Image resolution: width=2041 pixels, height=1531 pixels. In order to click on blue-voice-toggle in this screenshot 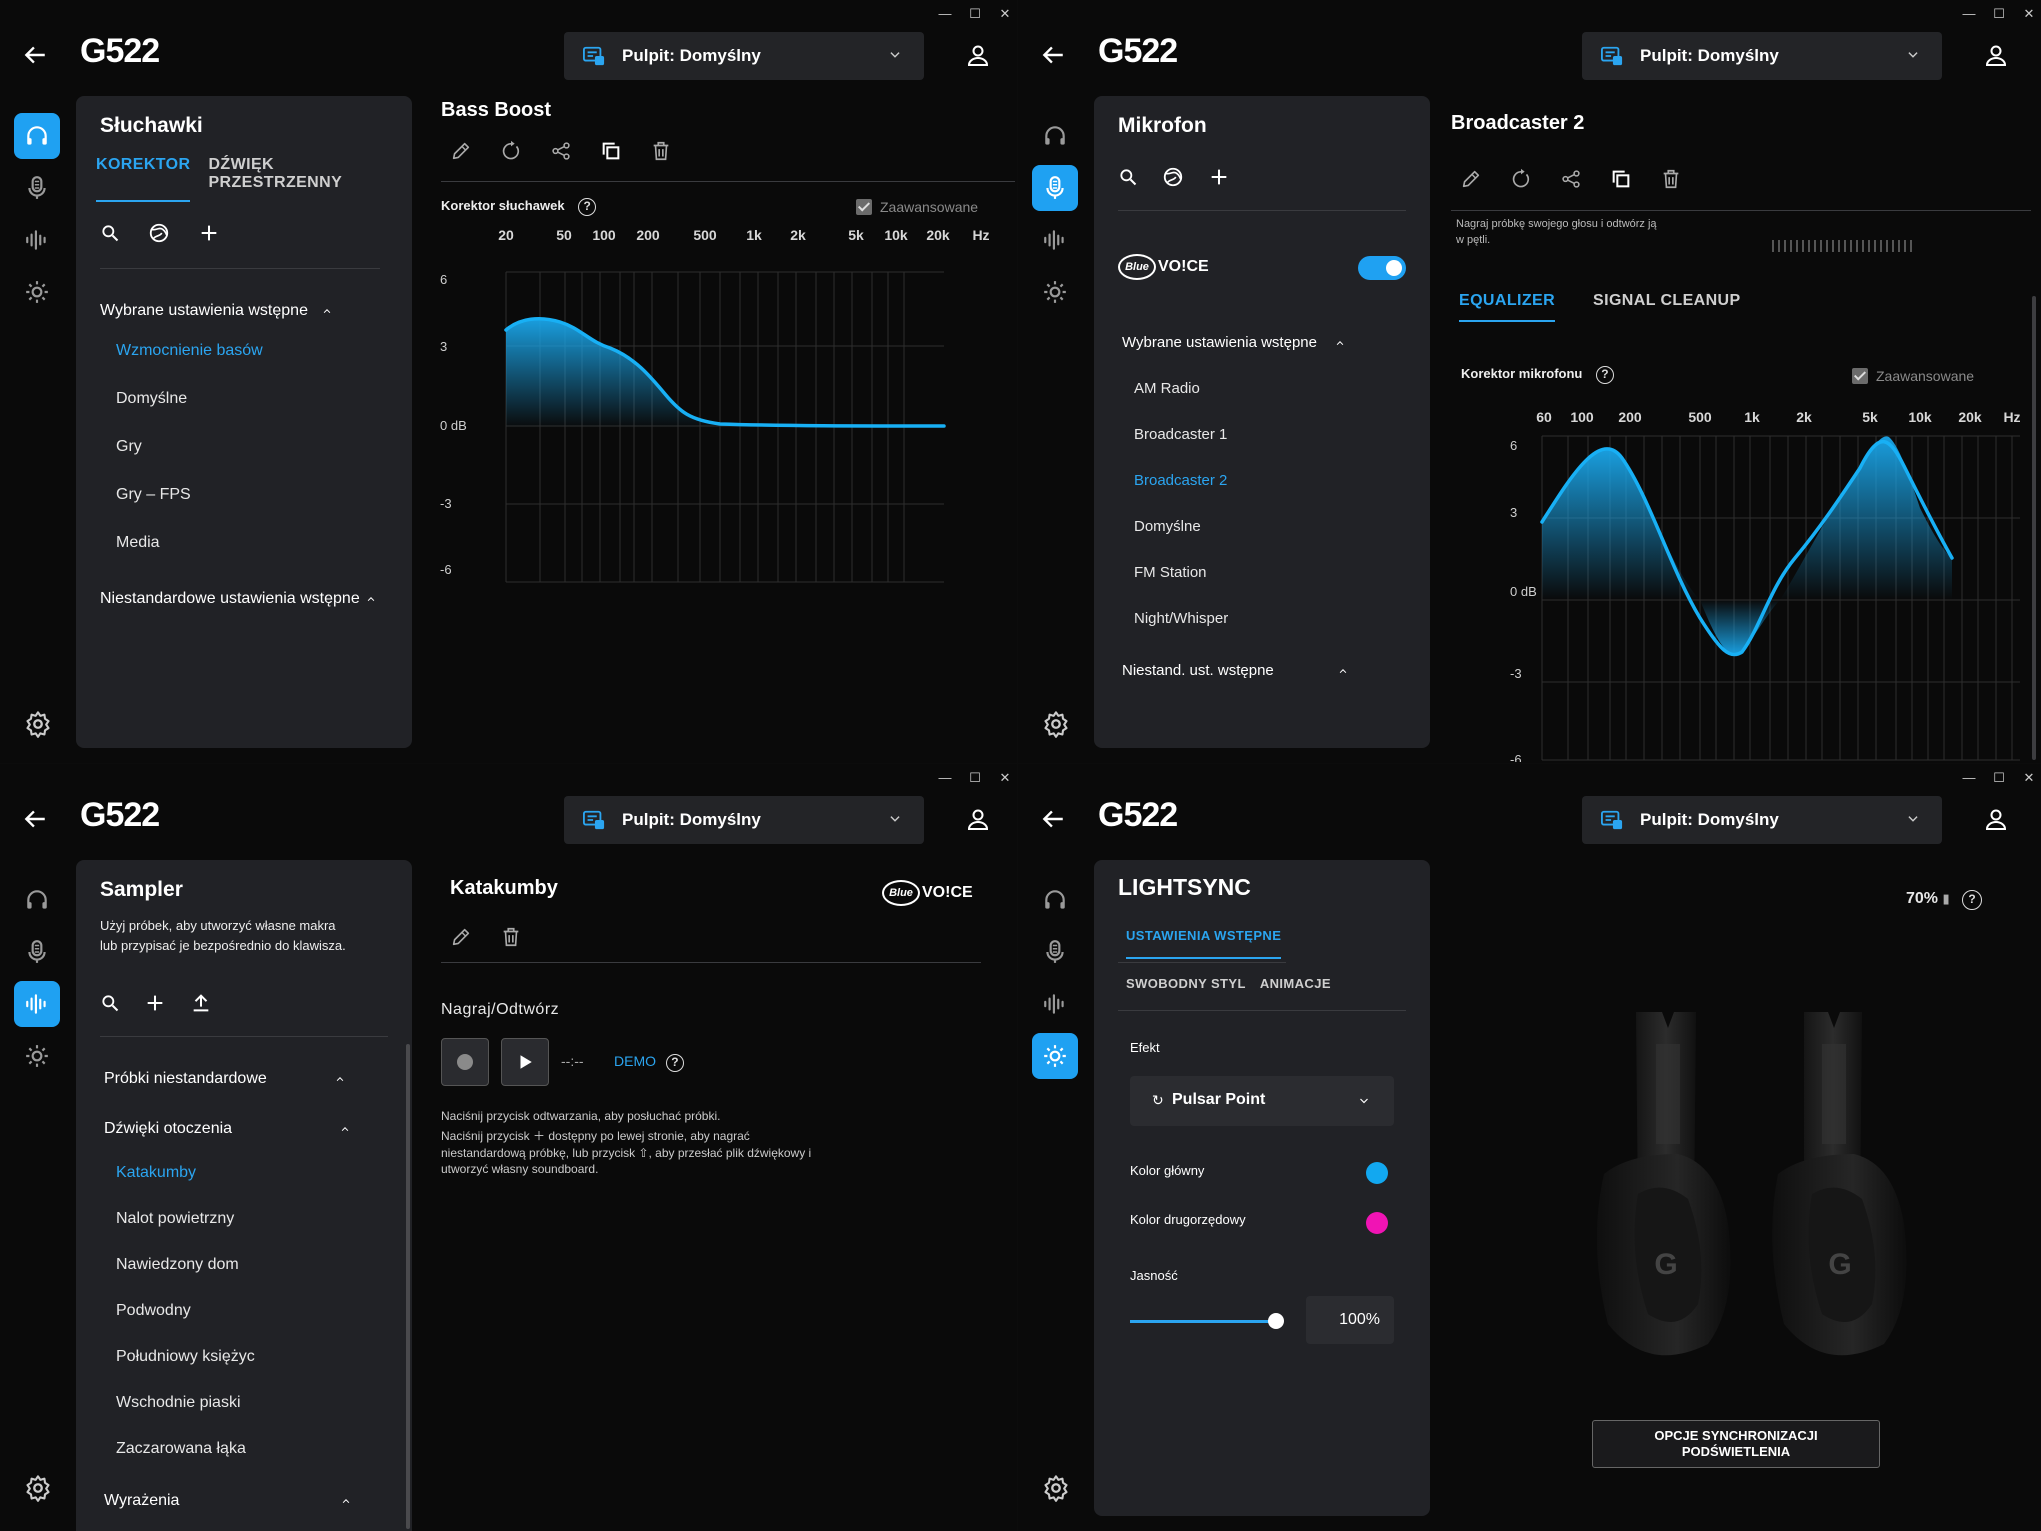, I will do `click(1382, 268)`.